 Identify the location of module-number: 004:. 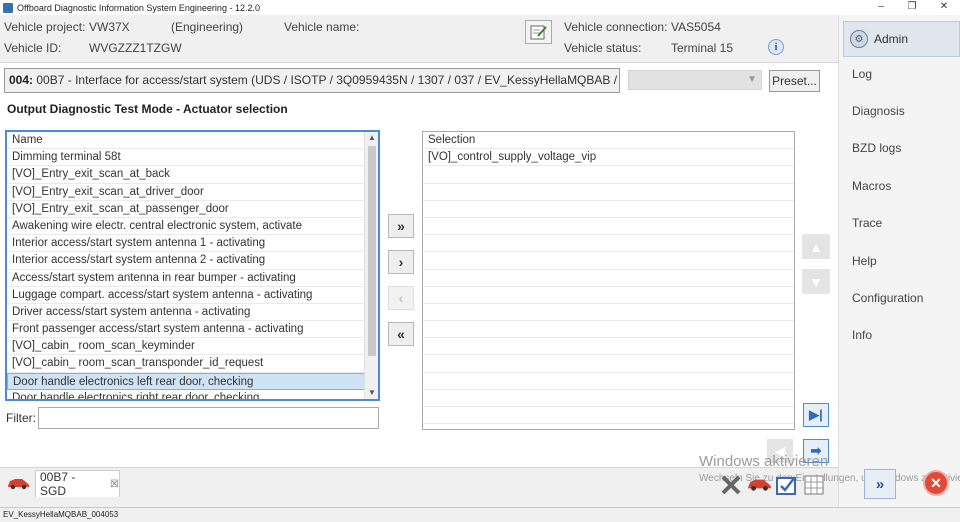
(21, 80).